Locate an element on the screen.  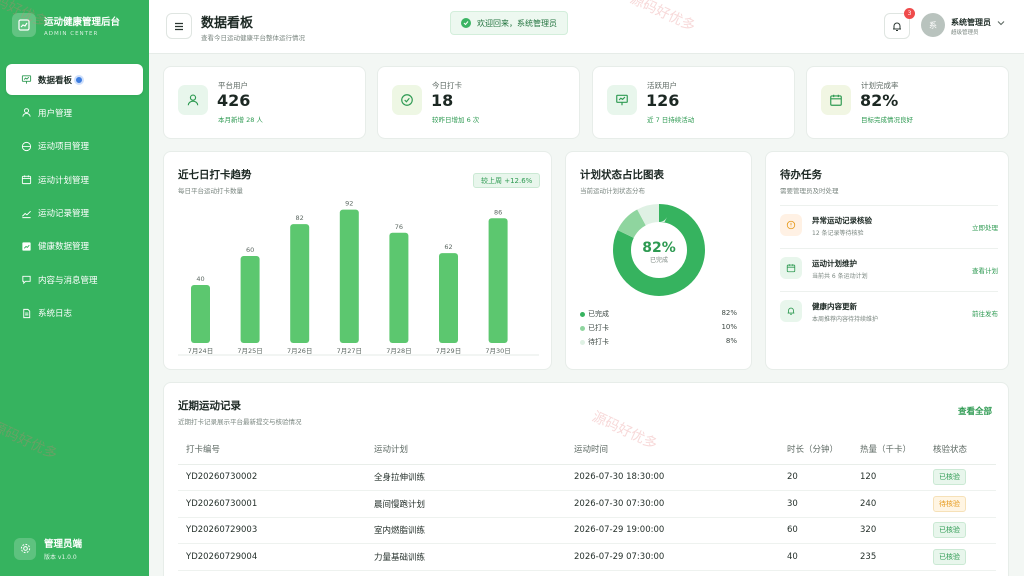
sidebar-item-label: 内容与消息管理 is located at coordinates (68, 280).